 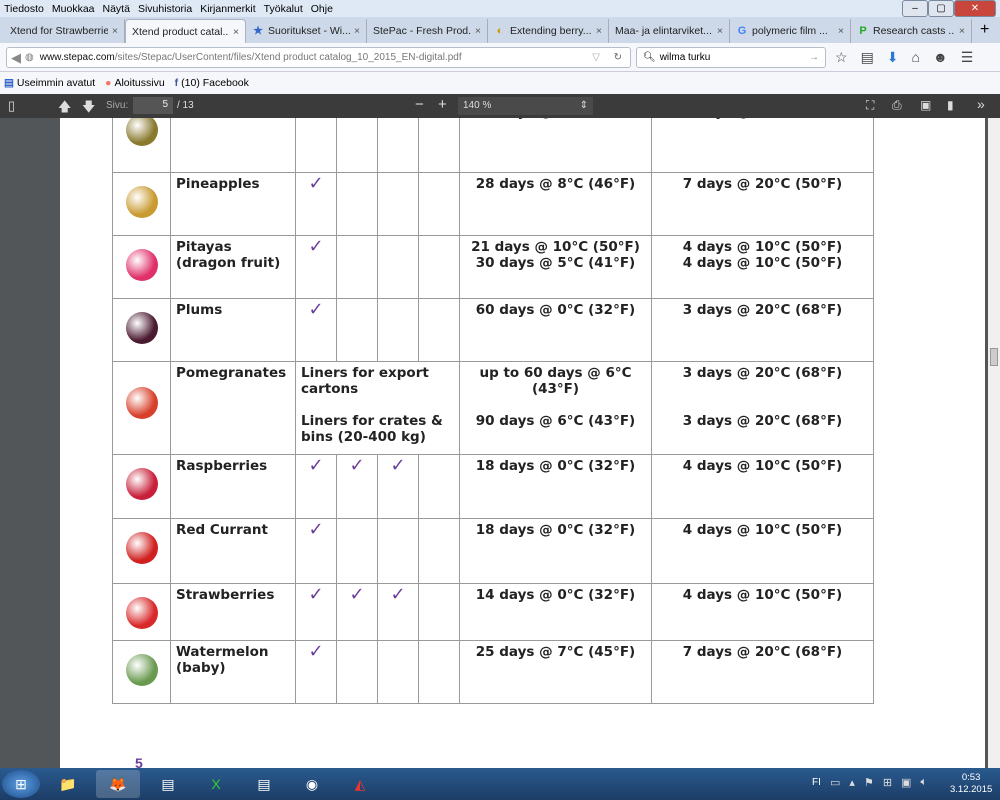 What do you see at coordinates (168, 784) in the screenshot?
I see `notepad-icon: ▤` at bounding box center [168, 784].